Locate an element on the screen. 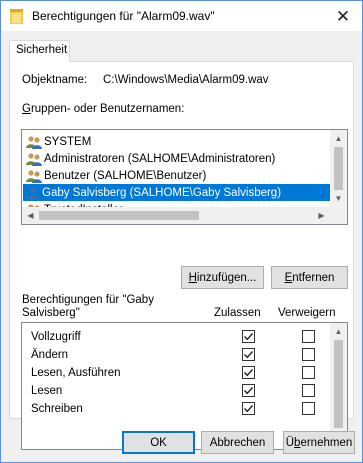  close-button: ✕ is located at coordinates (343, 17).